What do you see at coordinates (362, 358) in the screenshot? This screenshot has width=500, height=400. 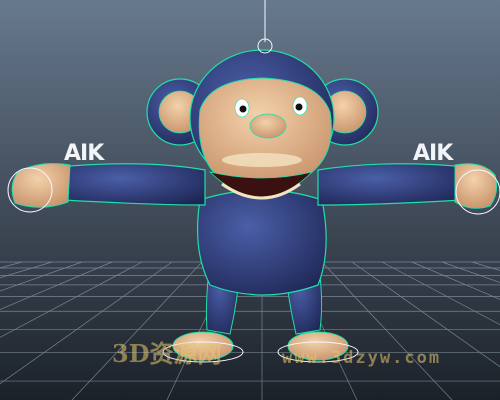 I see `watermark-url: www.3dzyw.com` at bounding box center [362, 358].